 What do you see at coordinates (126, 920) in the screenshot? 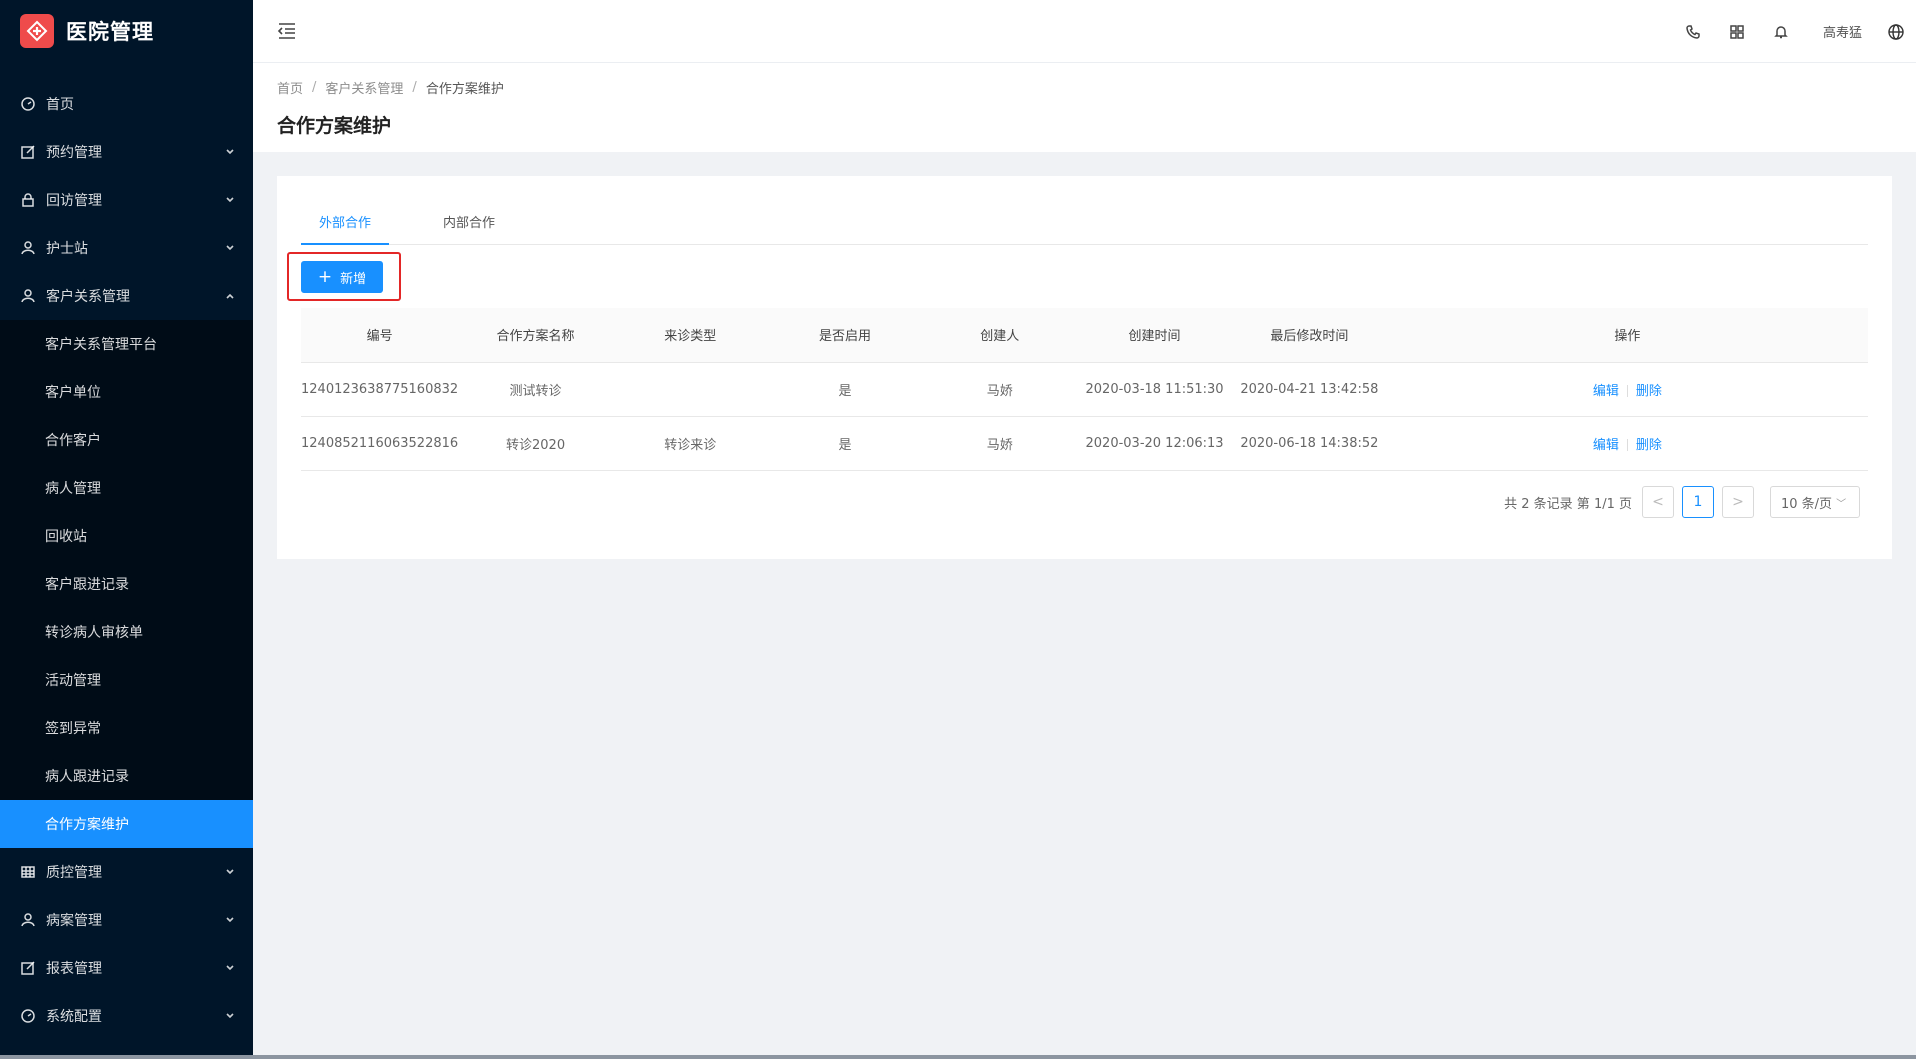
I see `sidebar-item-medical-records: 病案管理` at bounding box center [126, 920].